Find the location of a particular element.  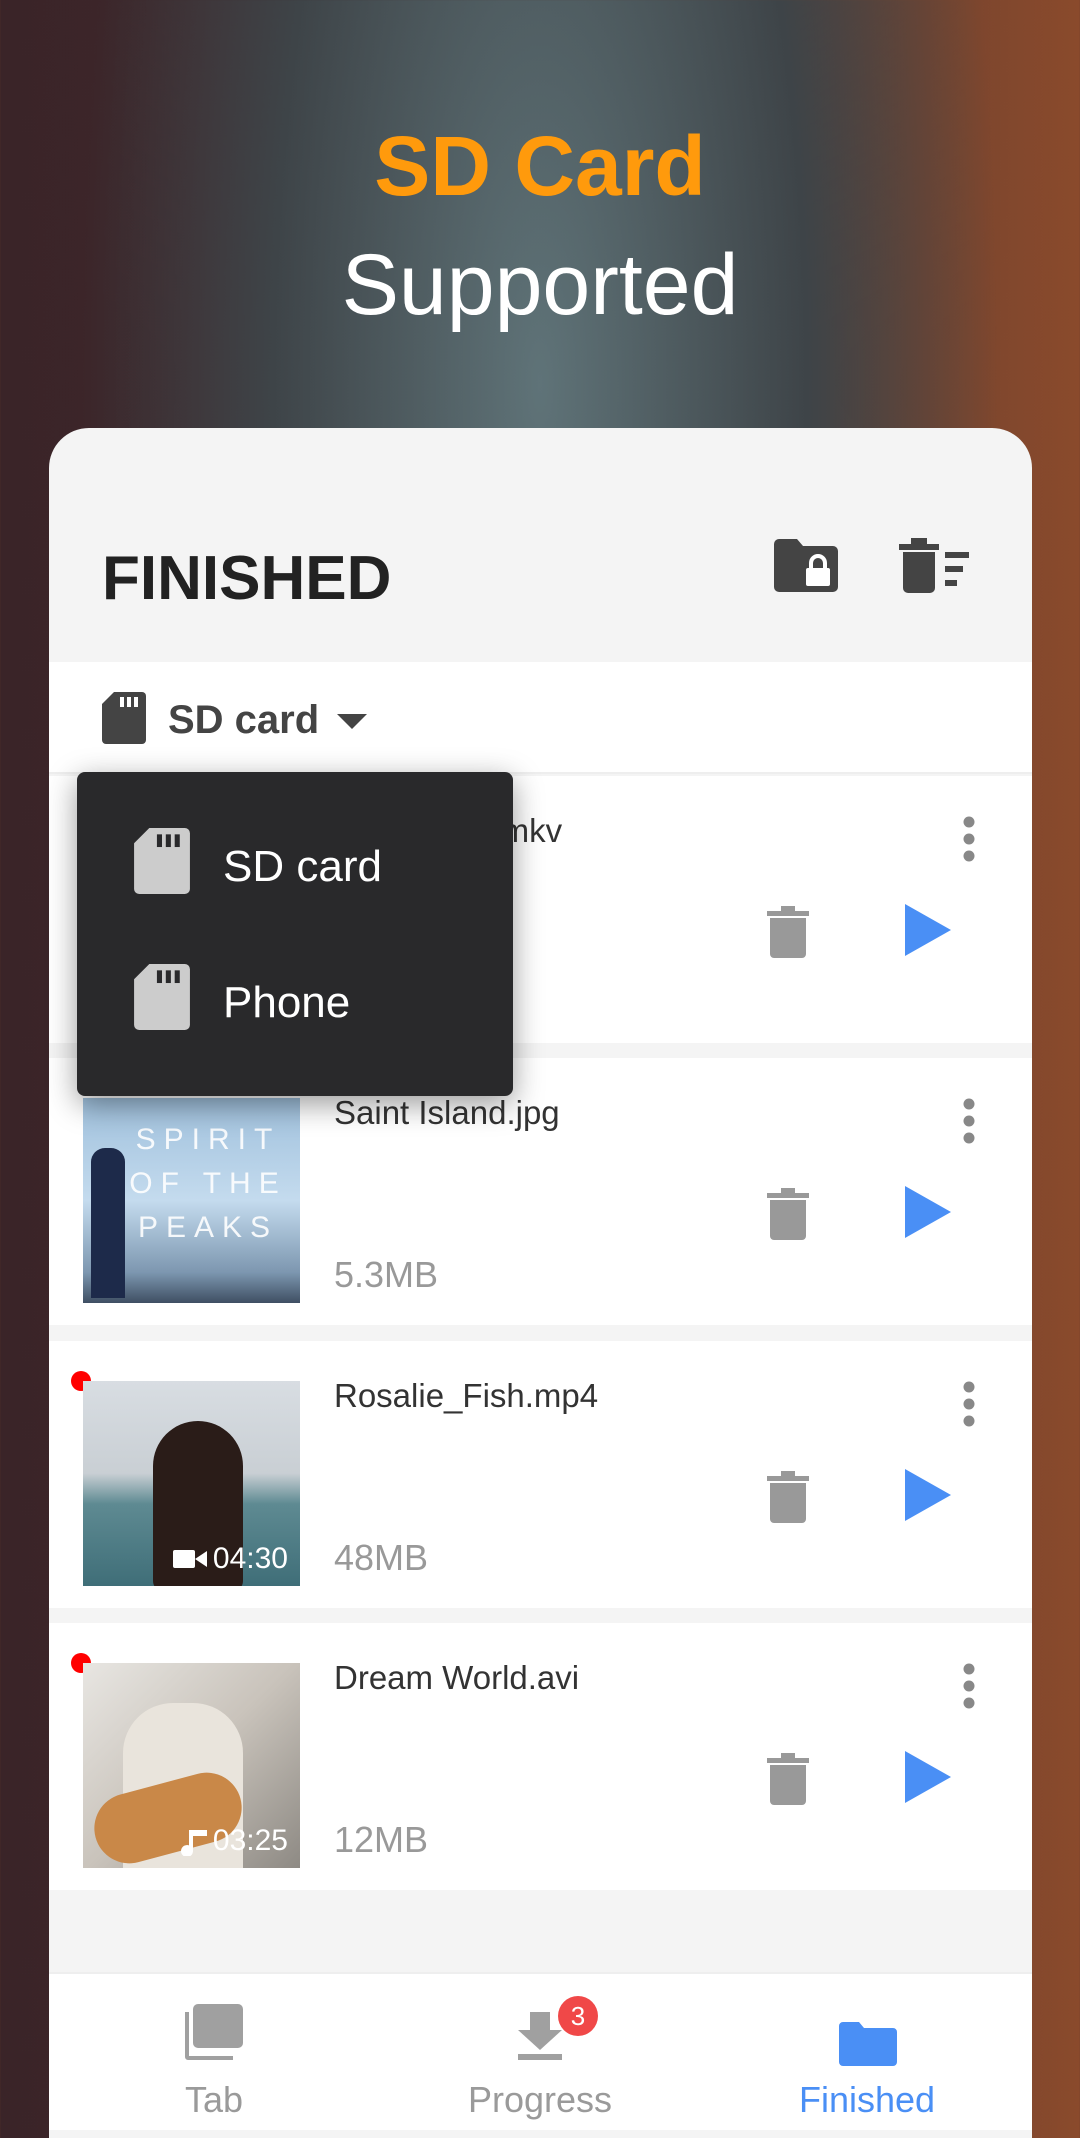

file-name: Saint Island.jpg is located at coordinates (447, 1112).